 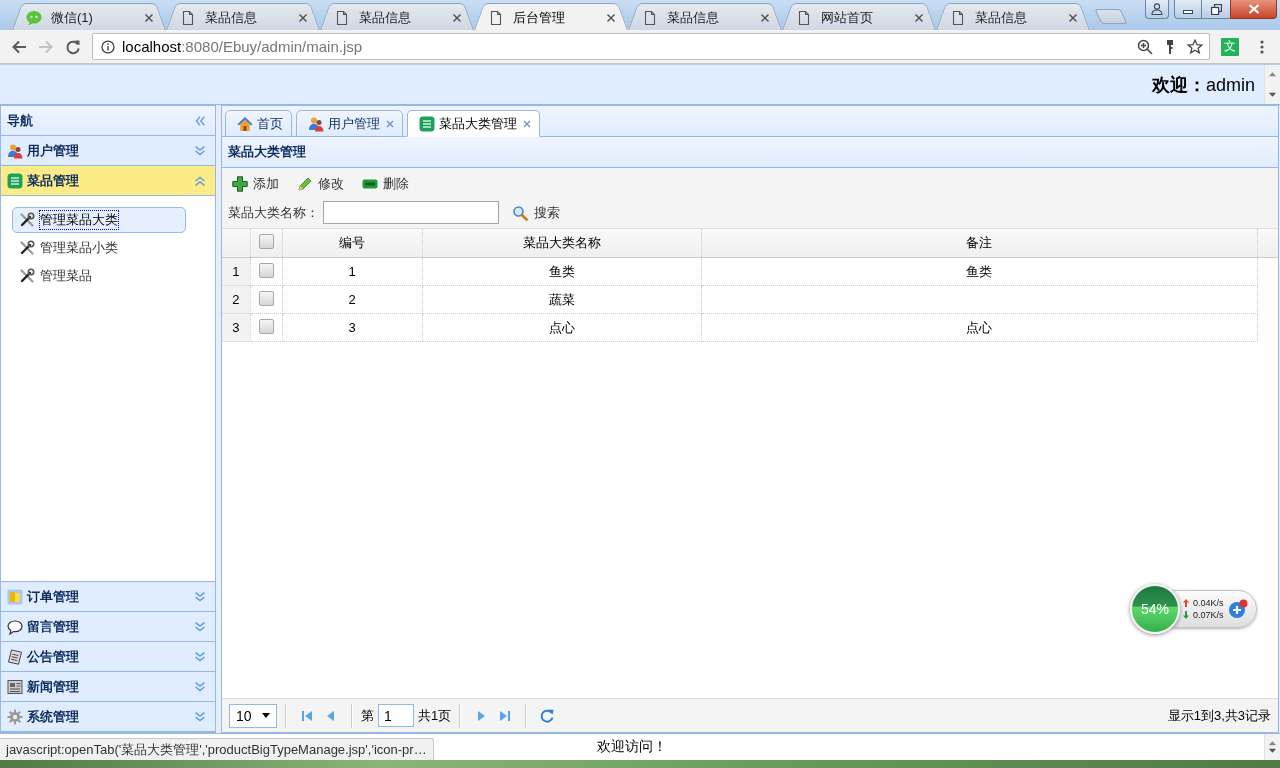 What do you see at coordinates (108, 151) in the screenshot?
I see `accordion-header: 用户管理` at bounding box center [108, 151].